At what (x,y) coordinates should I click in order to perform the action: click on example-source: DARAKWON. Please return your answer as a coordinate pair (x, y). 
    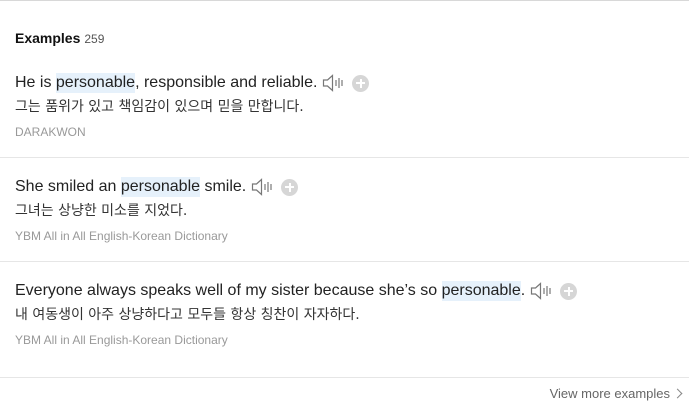
    Looking at the image, I should click on (50, 132).